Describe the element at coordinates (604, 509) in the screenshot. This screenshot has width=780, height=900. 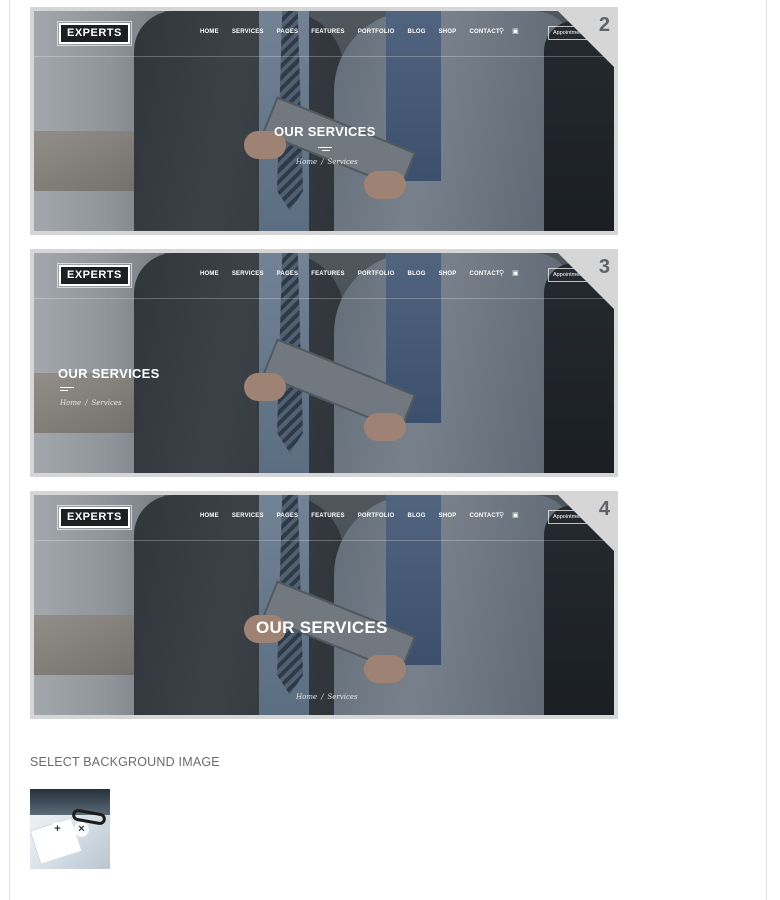
I see `layout-number: 4` at that location.